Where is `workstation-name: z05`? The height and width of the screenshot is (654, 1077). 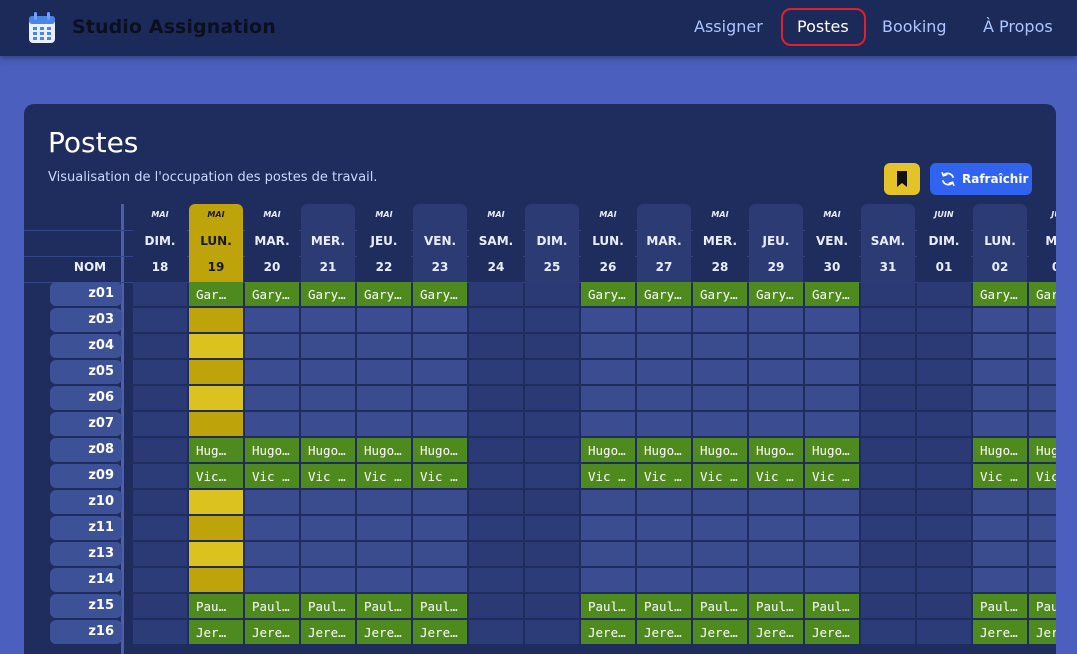
workstation-name: z05 is located at coordinates (86, 372).